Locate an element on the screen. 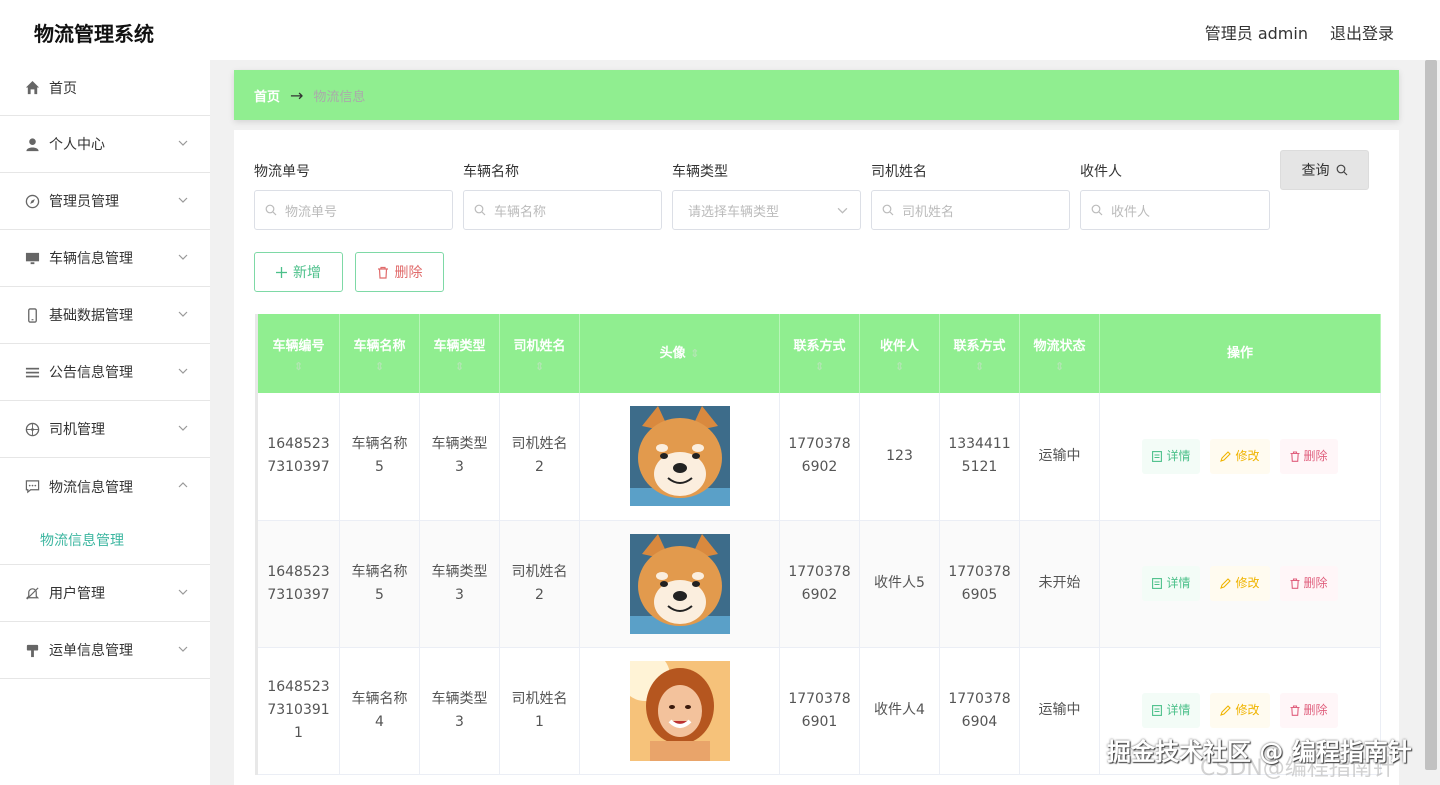 Image resolution: width=1440 pixels, height=785 pixels. order-no-input: 物流单号 is located at coordinates (353, 210).